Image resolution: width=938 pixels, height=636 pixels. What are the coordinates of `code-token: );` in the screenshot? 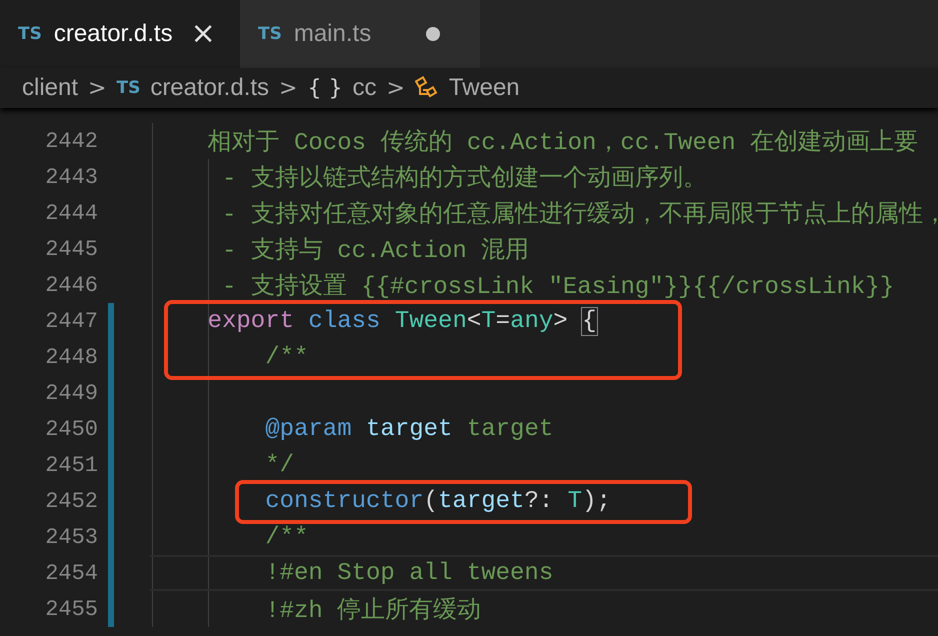 It's located at (596, 501).